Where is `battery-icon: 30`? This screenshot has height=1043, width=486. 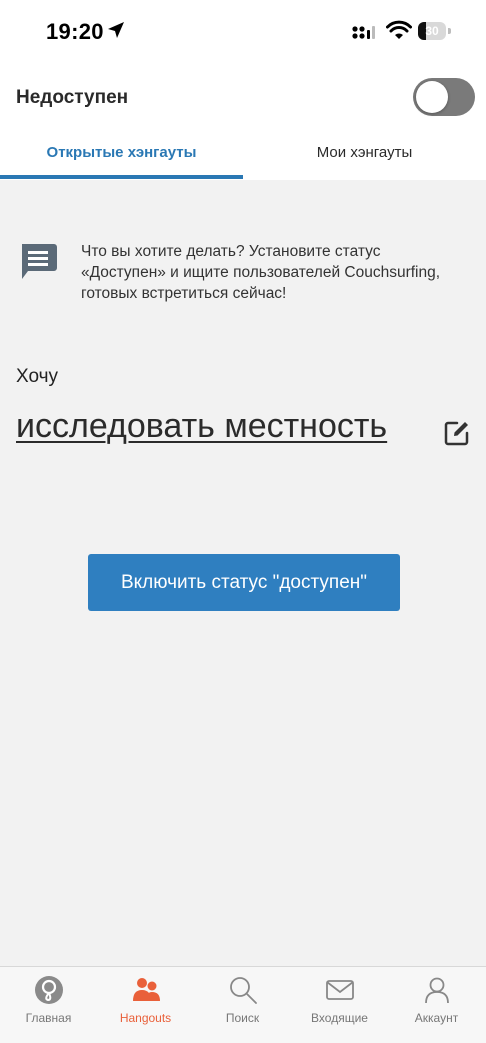
battery-icon: 30 is located at coordinates (435, 32).